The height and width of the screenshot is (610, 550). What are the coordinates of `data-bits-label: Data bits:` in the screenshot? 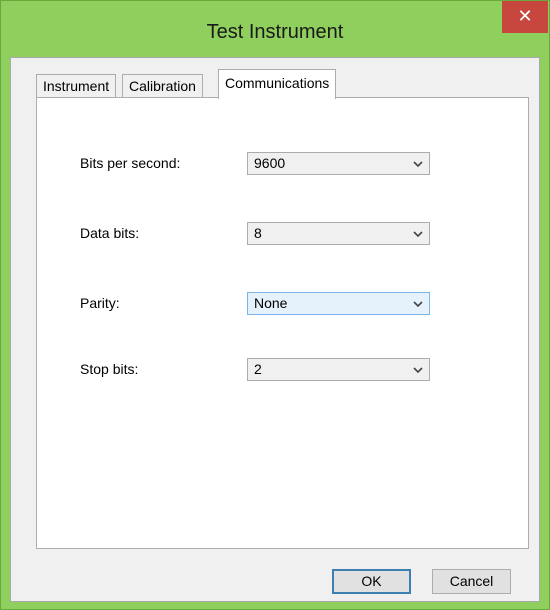 It's located at (110, 233).